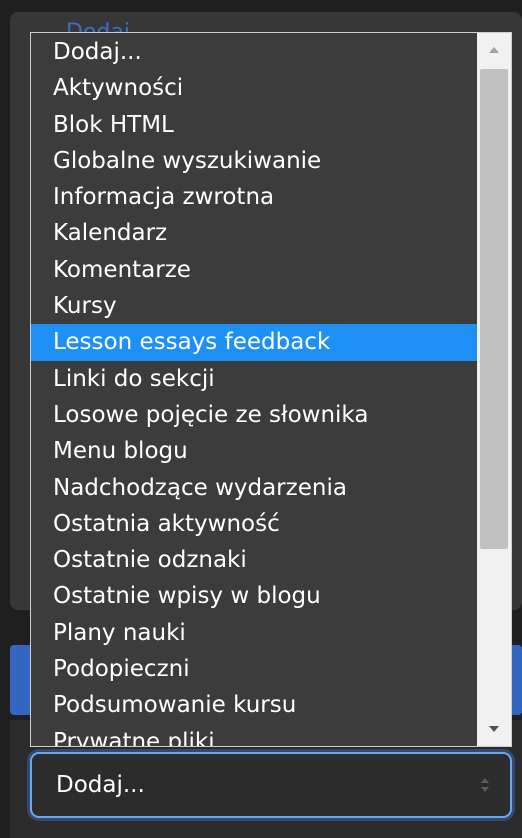 This screenshot has width=522, height=838. What do you see at coordinates (254, 306) in the screenshot?
I see `dropdown-option: Kursy` at bounding box center [254, 306].